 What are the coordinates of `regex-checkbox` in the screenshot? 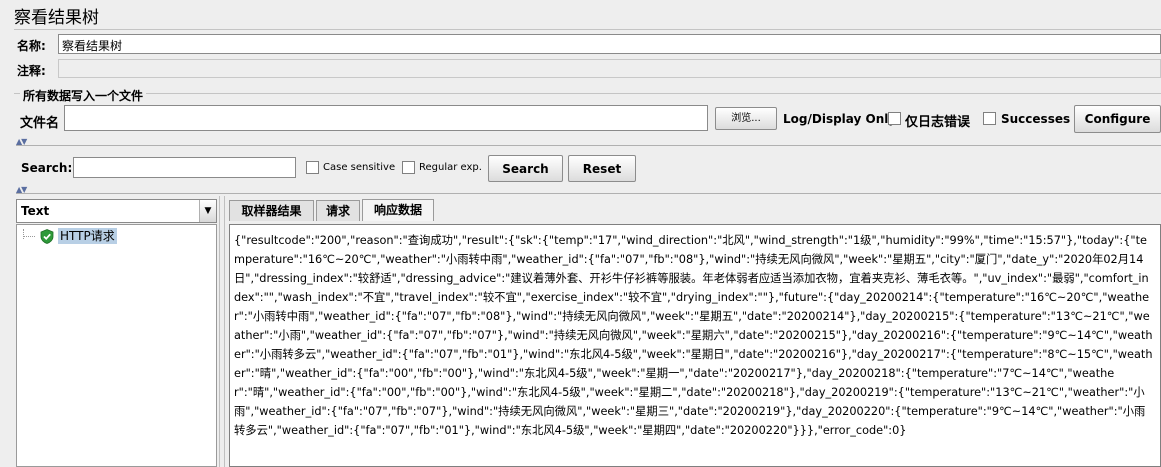 It's located at (408, 167).